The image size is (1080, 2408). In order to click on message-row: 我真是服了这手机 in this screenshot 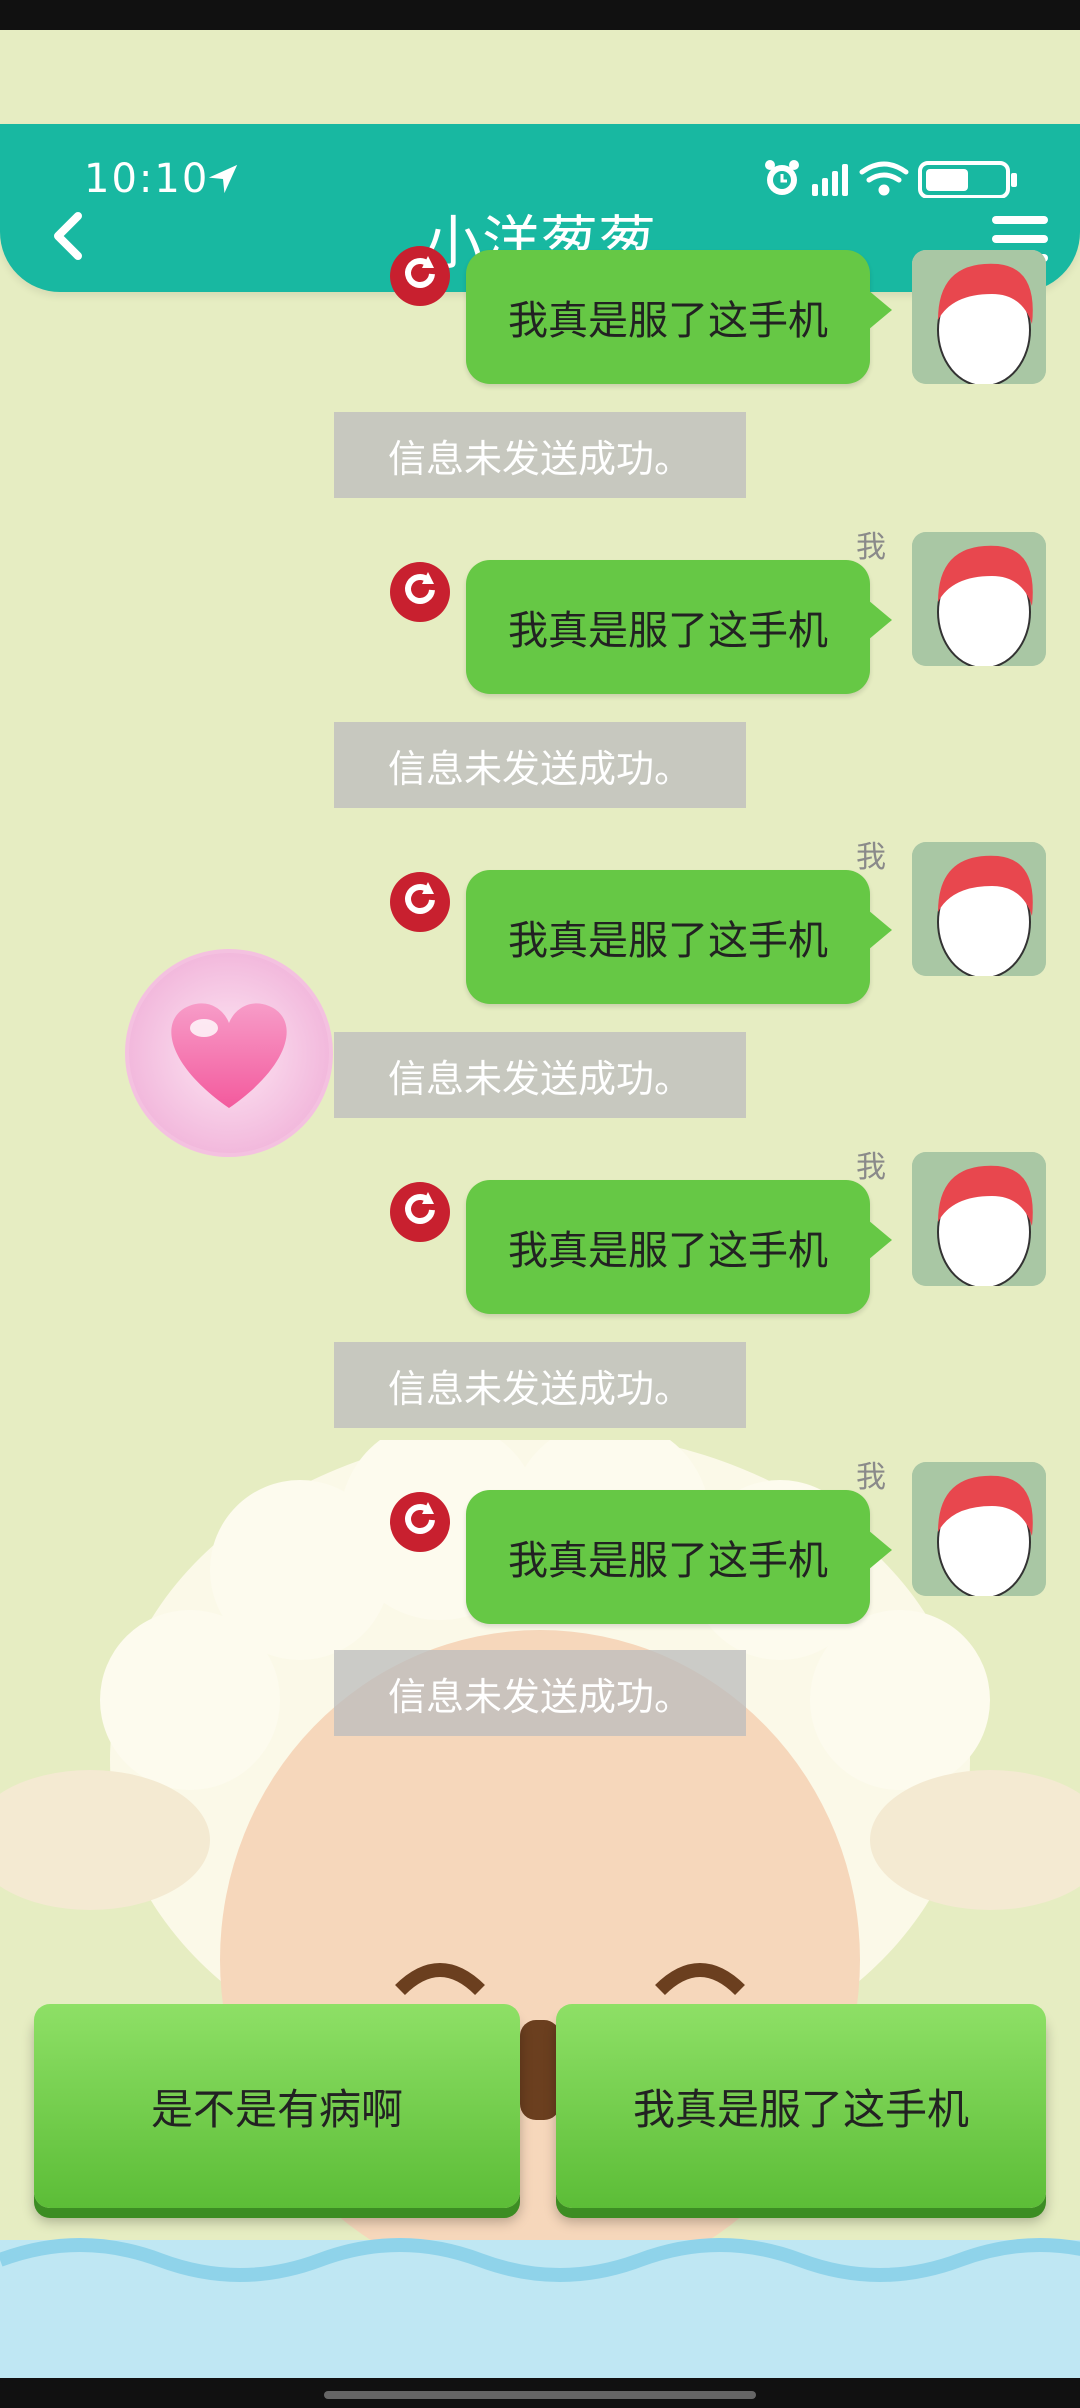, I will do `click(540, 318)`.